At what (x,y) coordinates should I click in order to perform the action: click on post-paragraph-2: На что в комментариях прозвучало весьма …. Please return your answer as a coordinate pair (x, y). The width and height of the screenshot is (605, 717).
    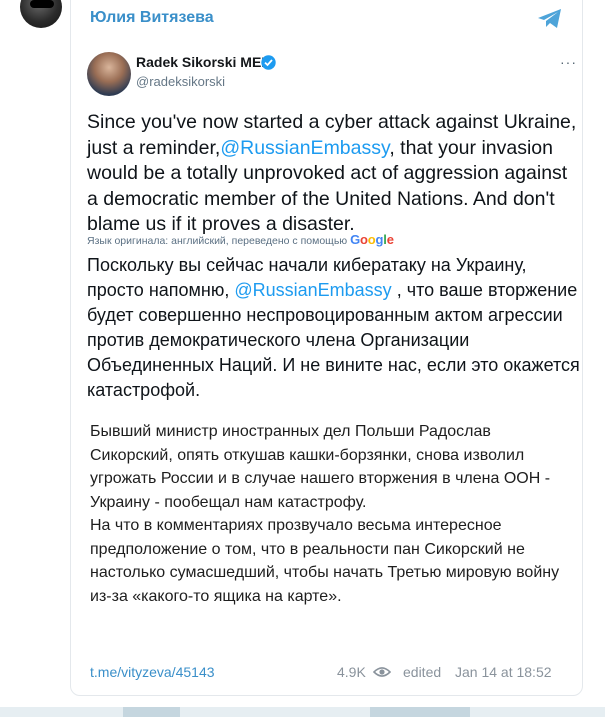
    Looking at the image, I should click on (325, 561).